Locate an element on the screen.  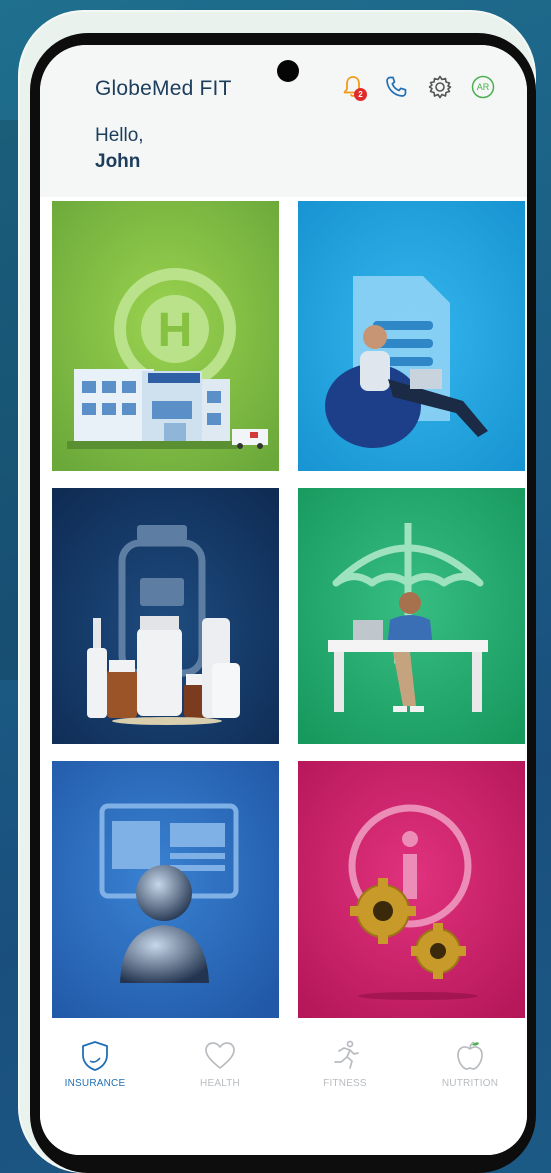
medications-illustration is located at coordinates (165, 616).